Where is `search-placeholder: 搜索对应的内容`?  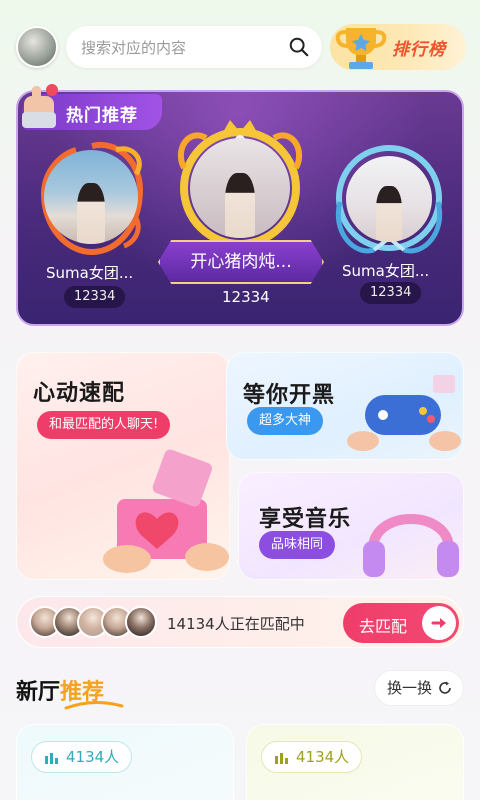 search-placeholder: 搜索对应的内容 is located at coordinates (134, 47).